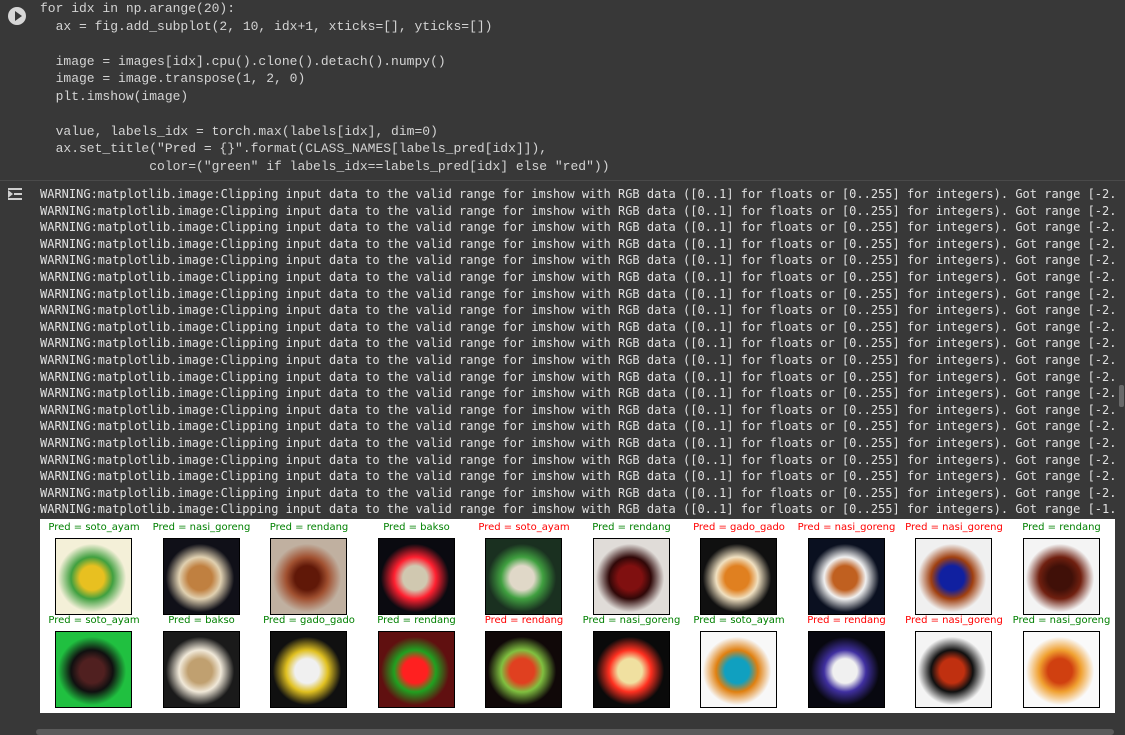  What do you see at coordinates (17, 16) in the screenshot?
I see `run-cell-button` at bounding box center [17, 16].